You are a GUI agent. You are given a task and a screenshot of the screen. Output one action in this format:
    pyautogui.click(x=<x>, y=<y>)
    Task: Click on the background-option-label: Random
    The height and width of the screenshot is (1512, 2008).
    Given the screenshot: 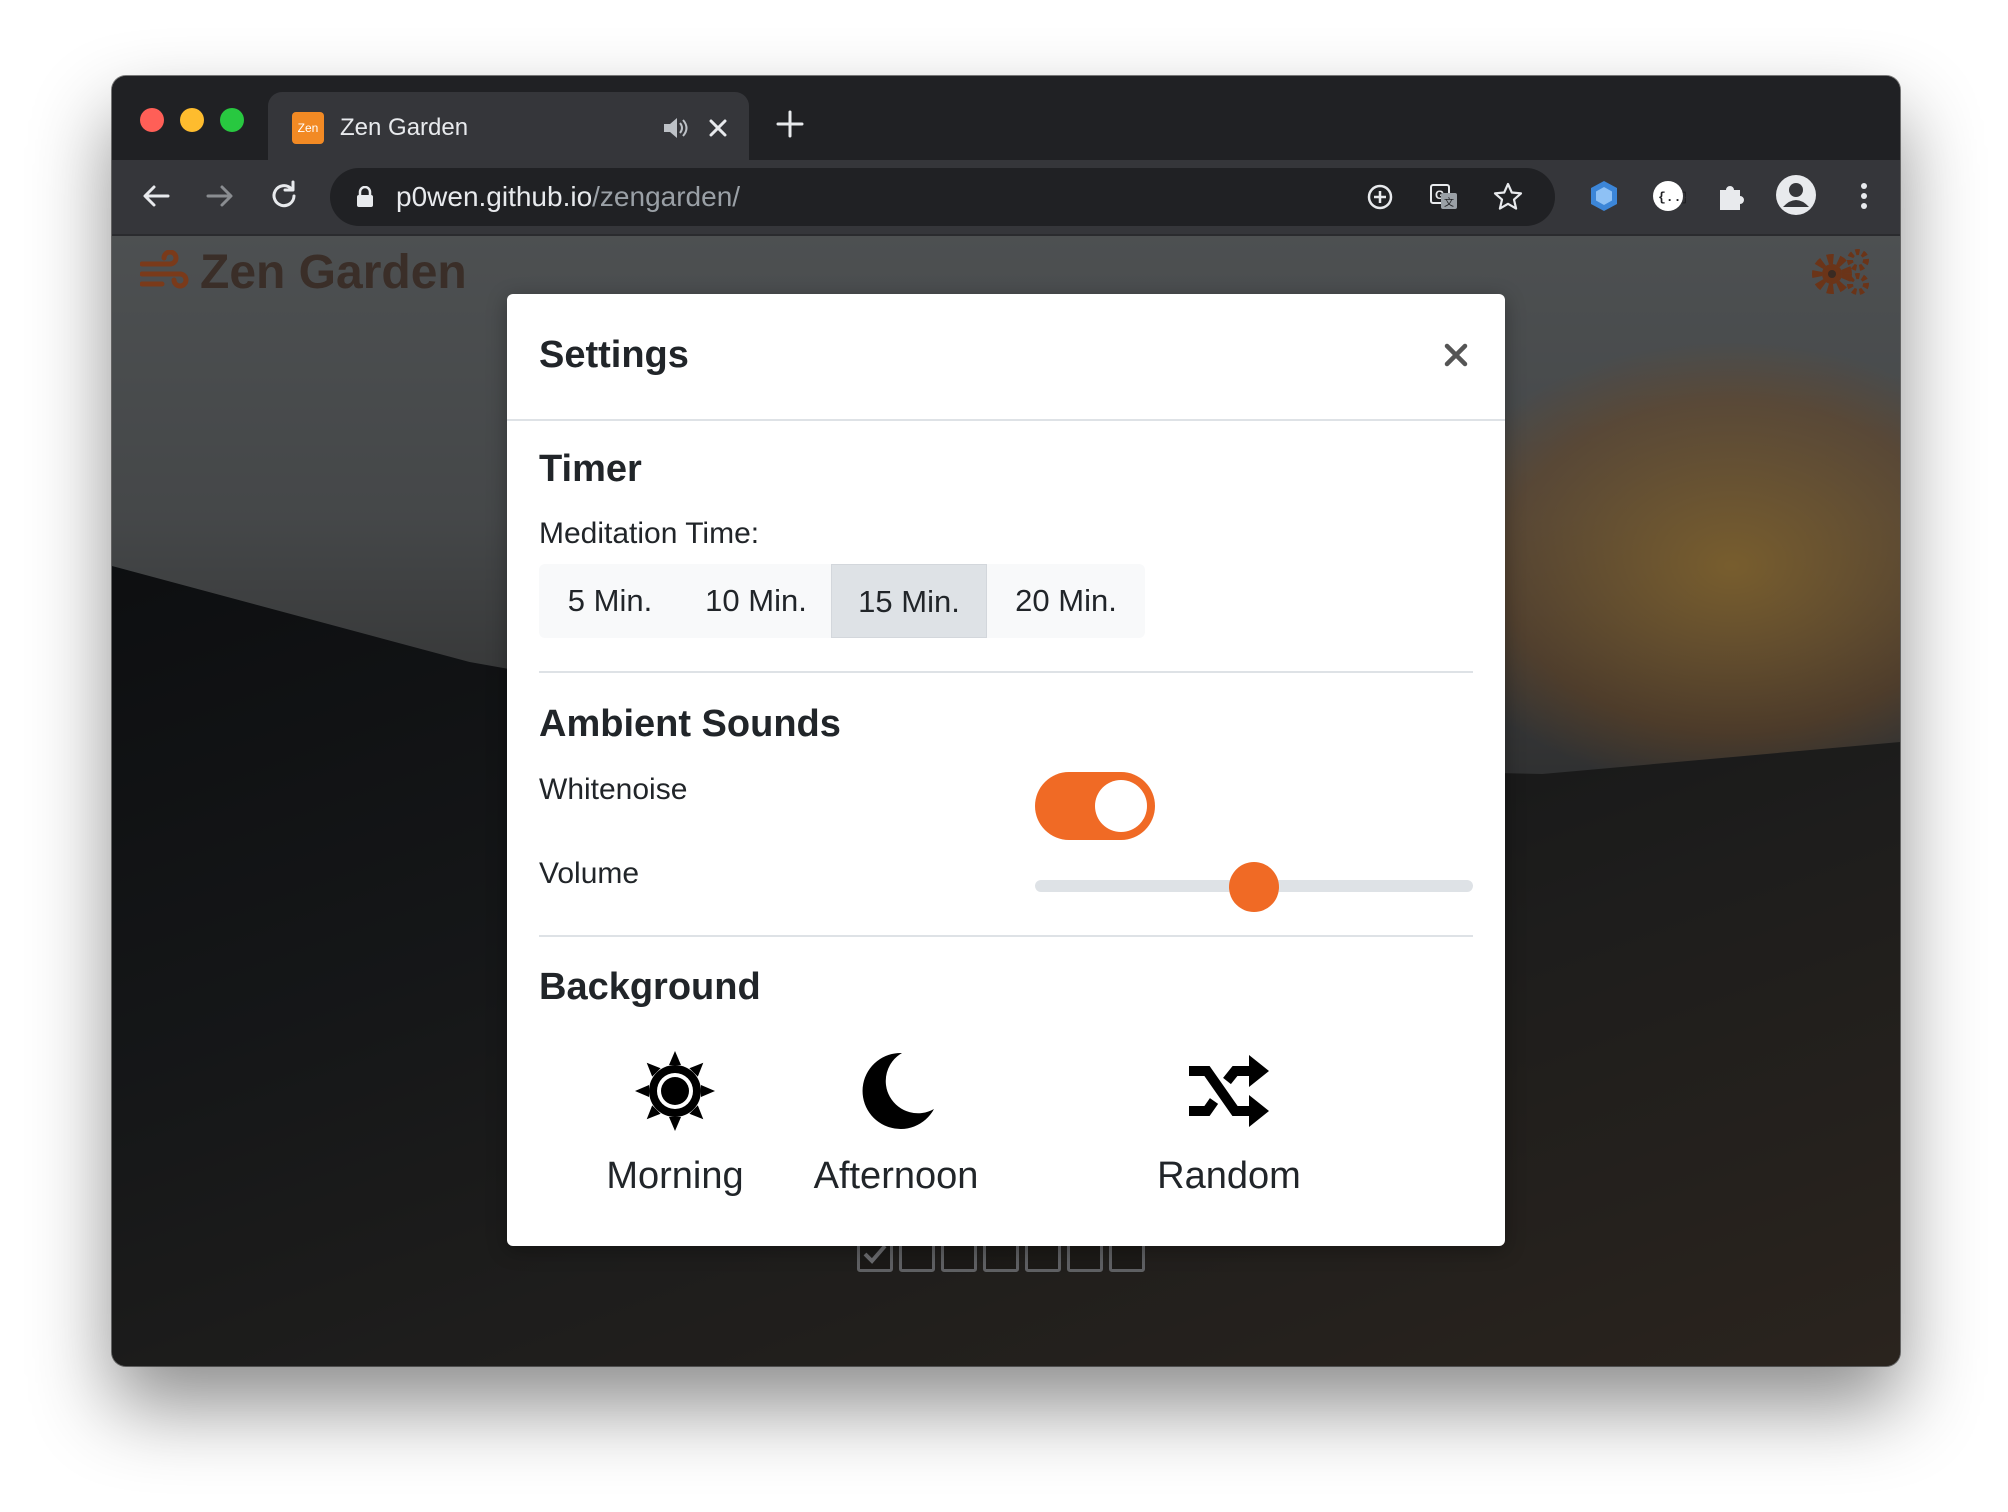 What is the action you would take?
    pyautogui.click(x=1229, y=1176)
    